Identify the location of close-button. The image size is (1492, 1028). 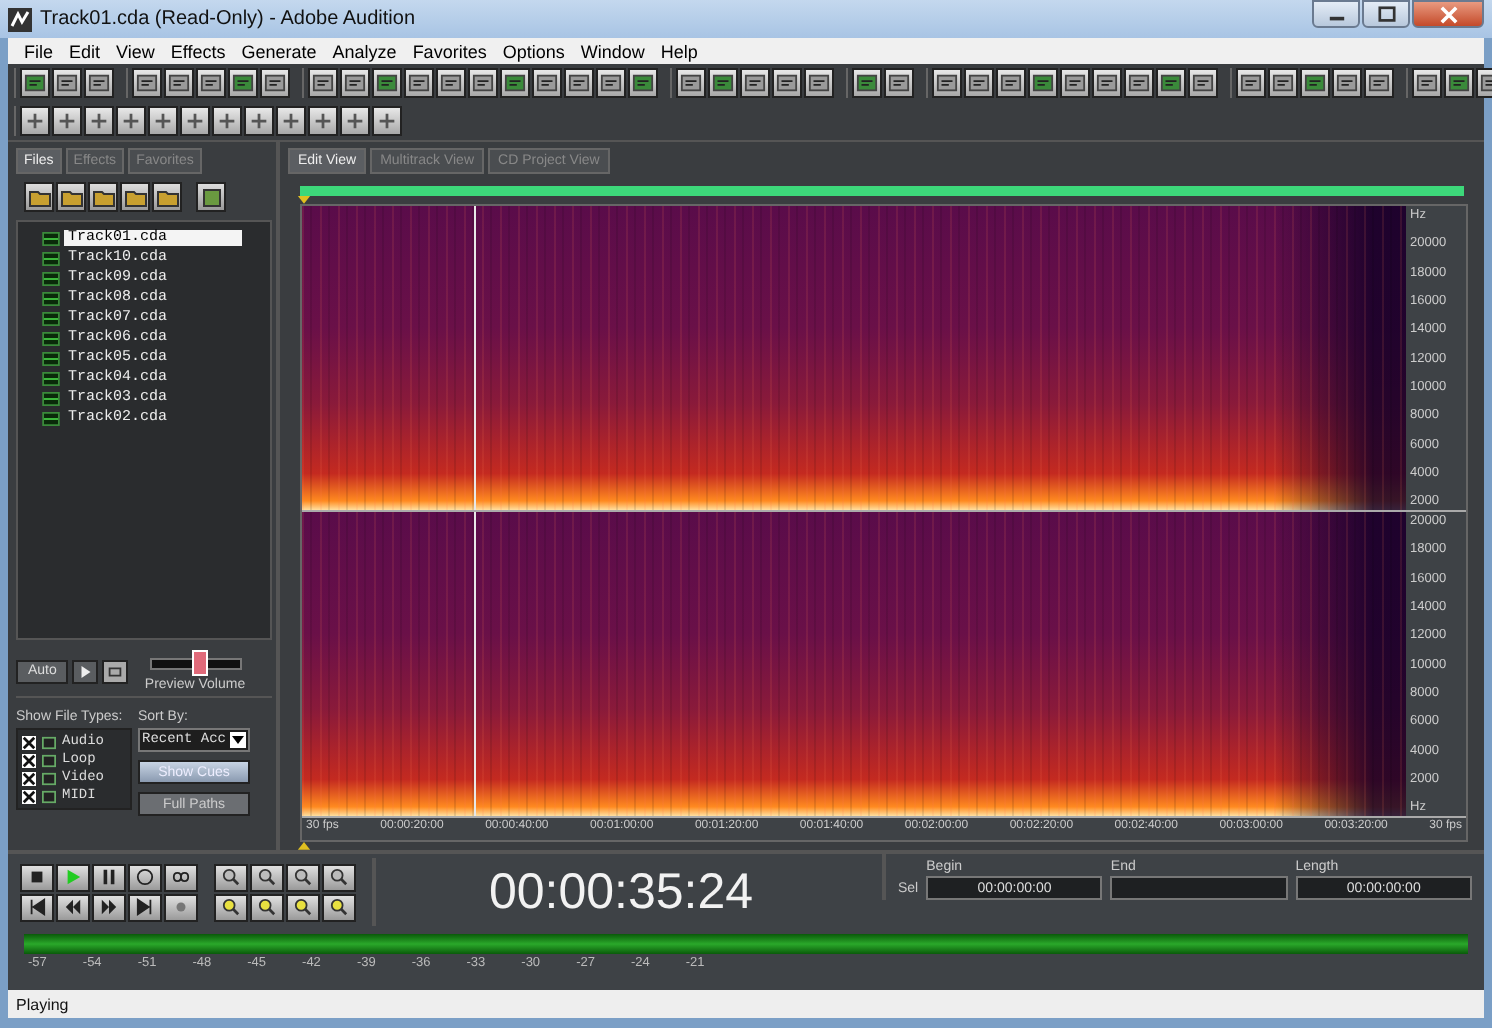
(1448, 14).